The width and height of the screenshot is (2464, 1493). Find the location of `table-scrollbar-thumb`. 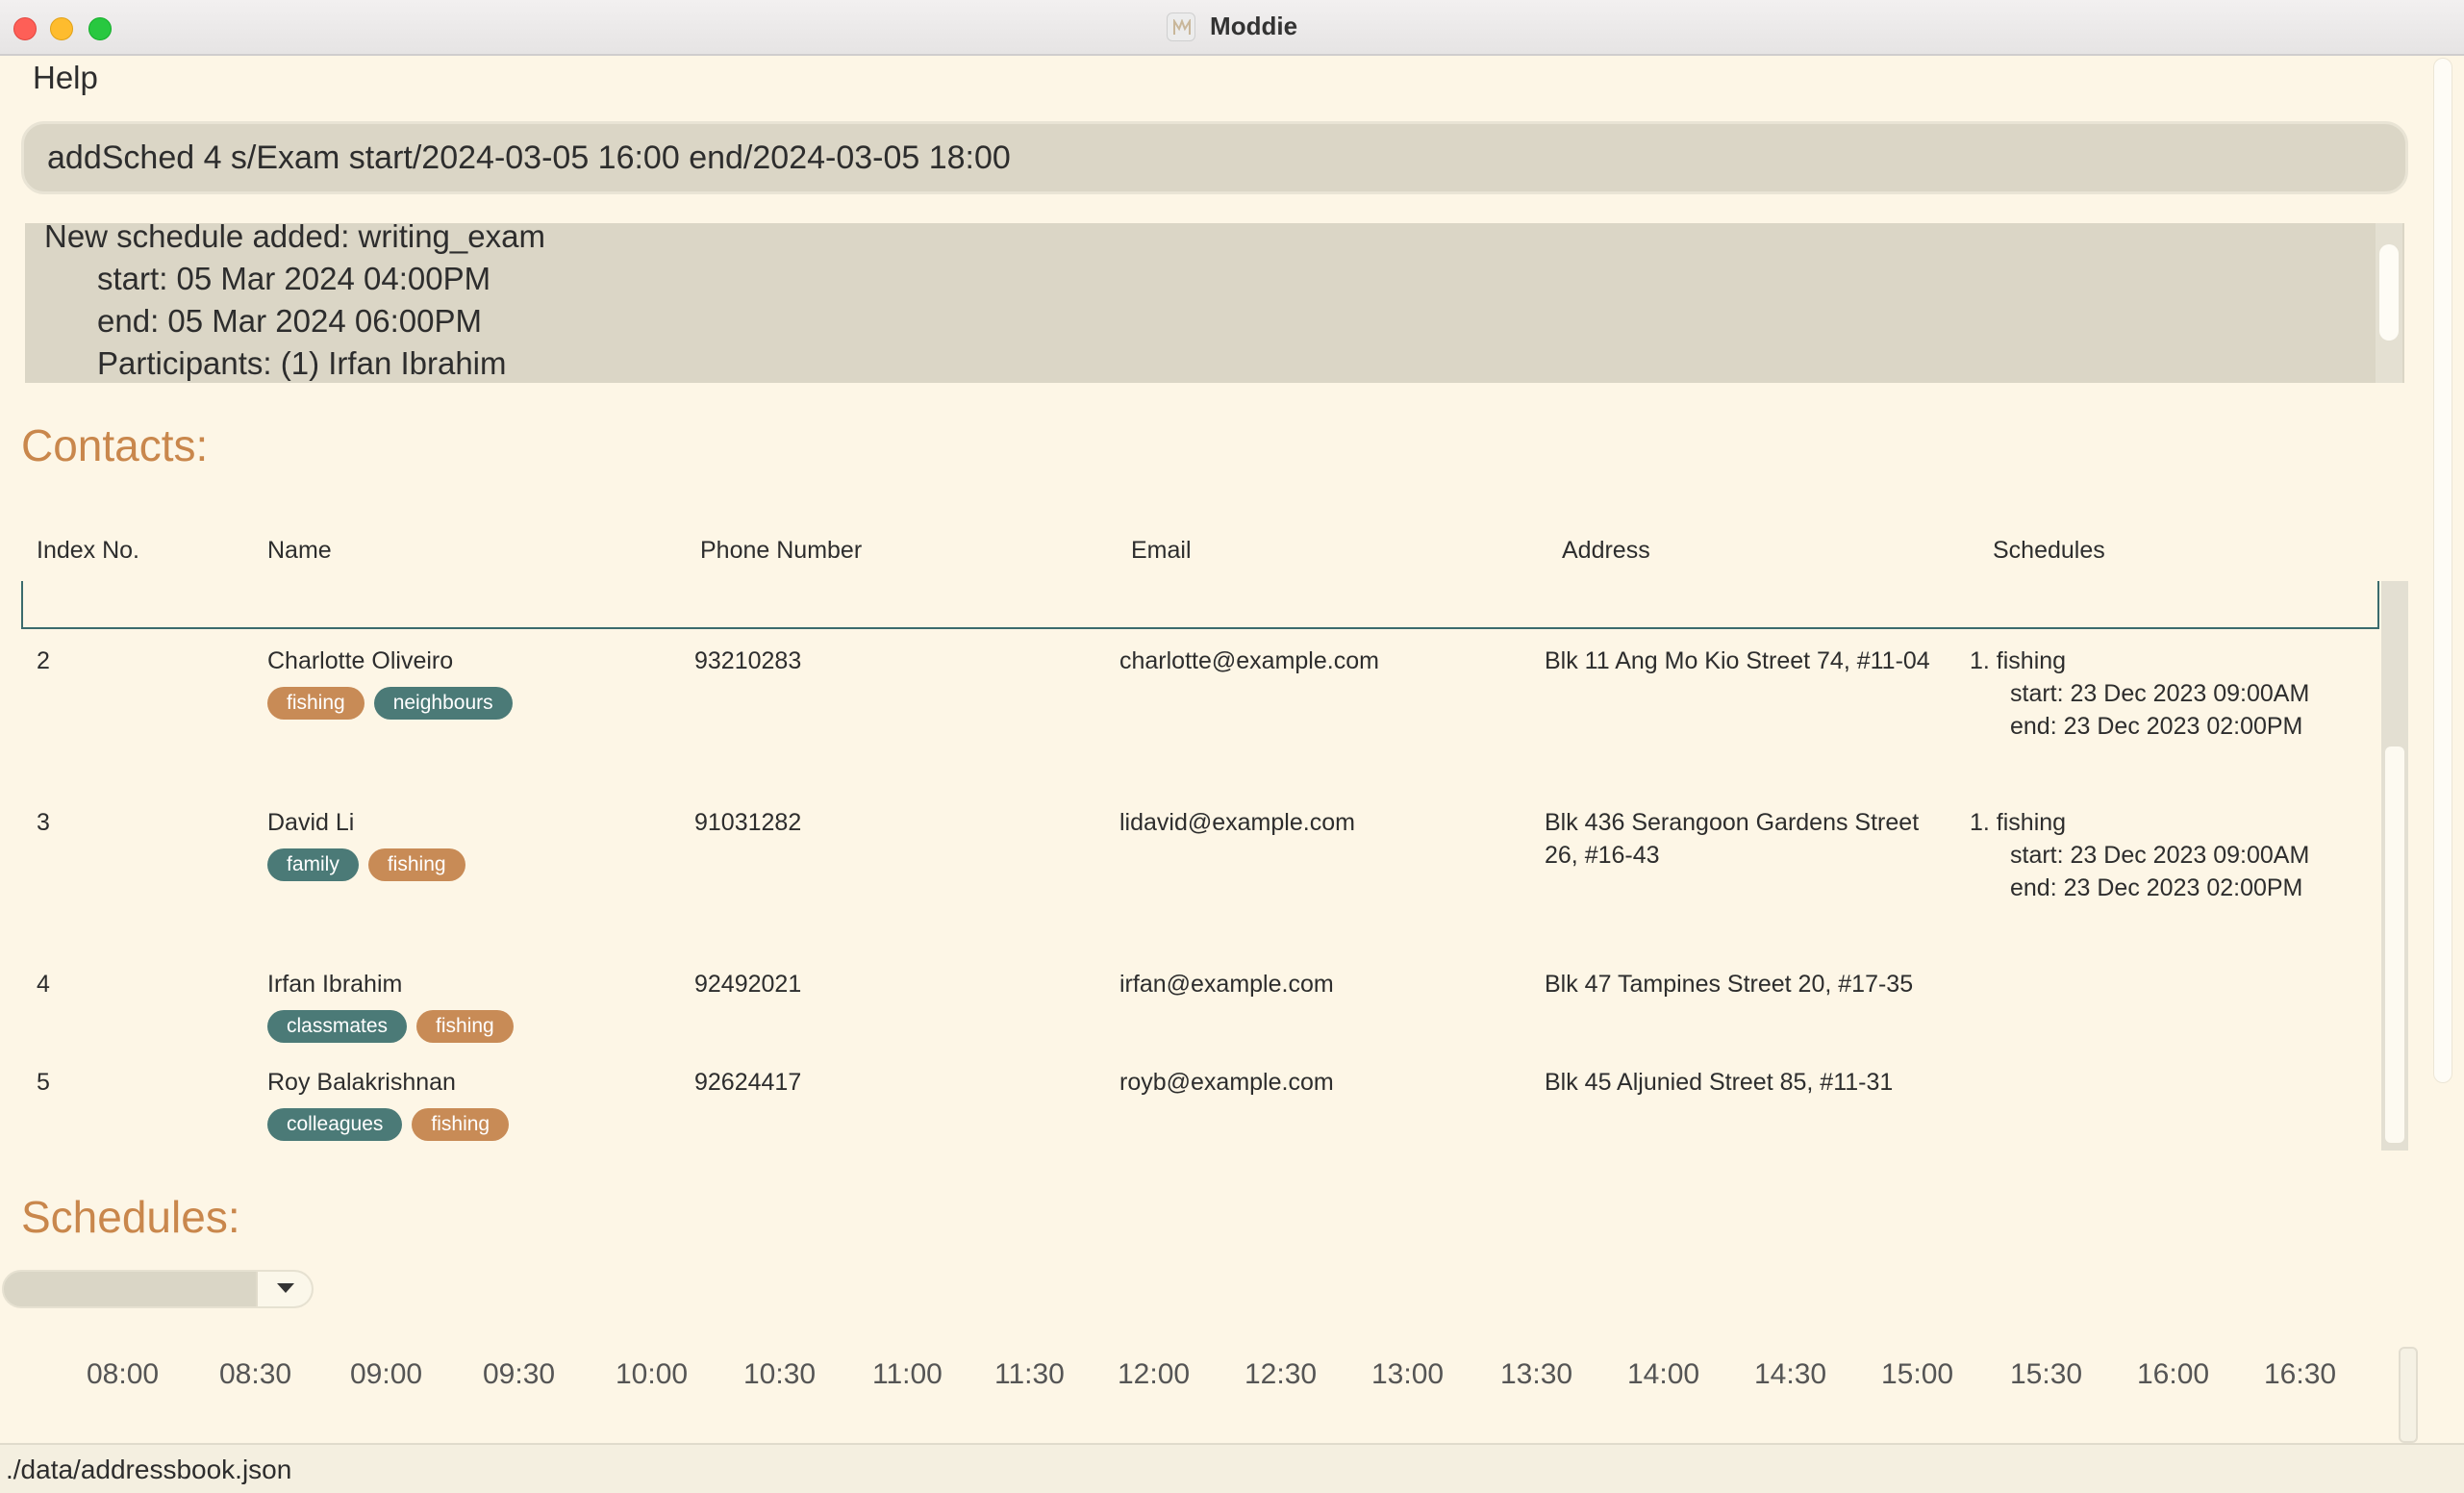

table-scrollbar-thumb is located at coordinates (2394, 944).